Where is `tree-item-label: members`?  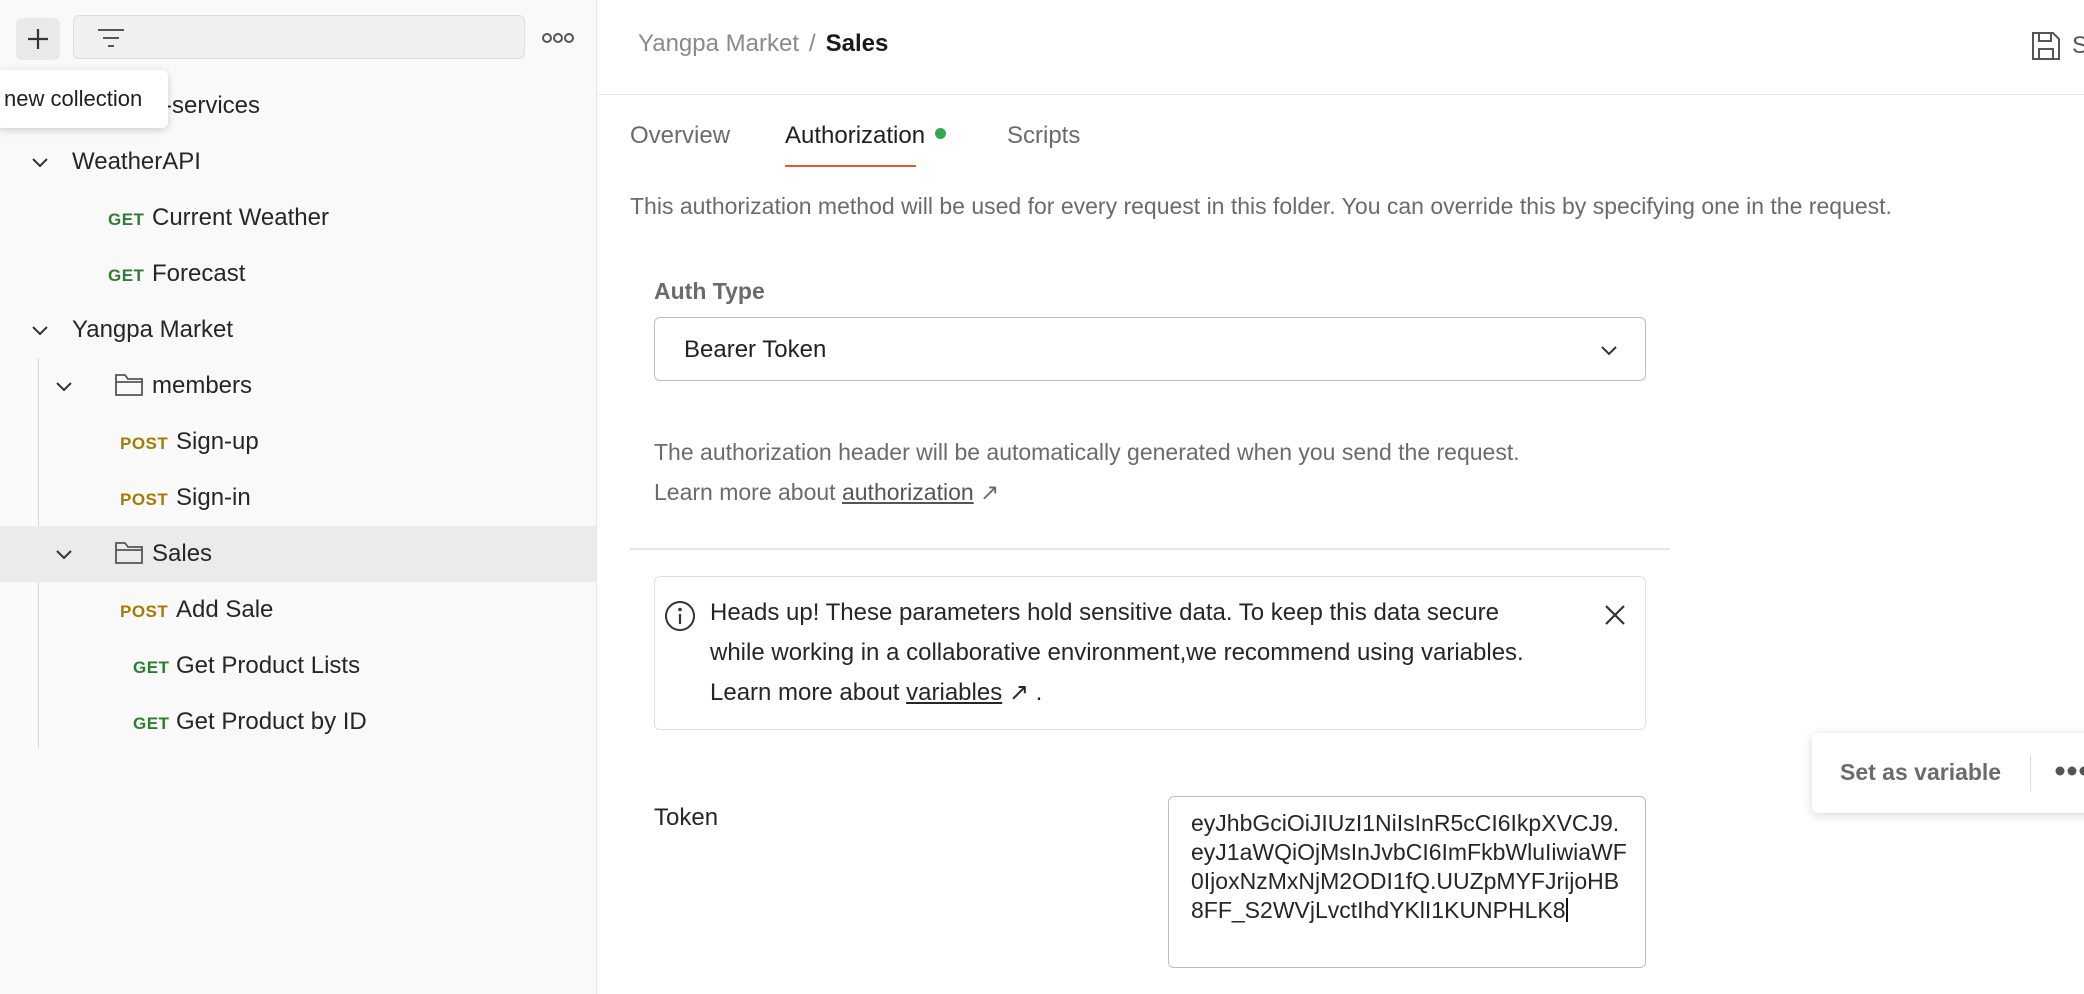
tree-item-label: members is located at coordinates (202, 385).